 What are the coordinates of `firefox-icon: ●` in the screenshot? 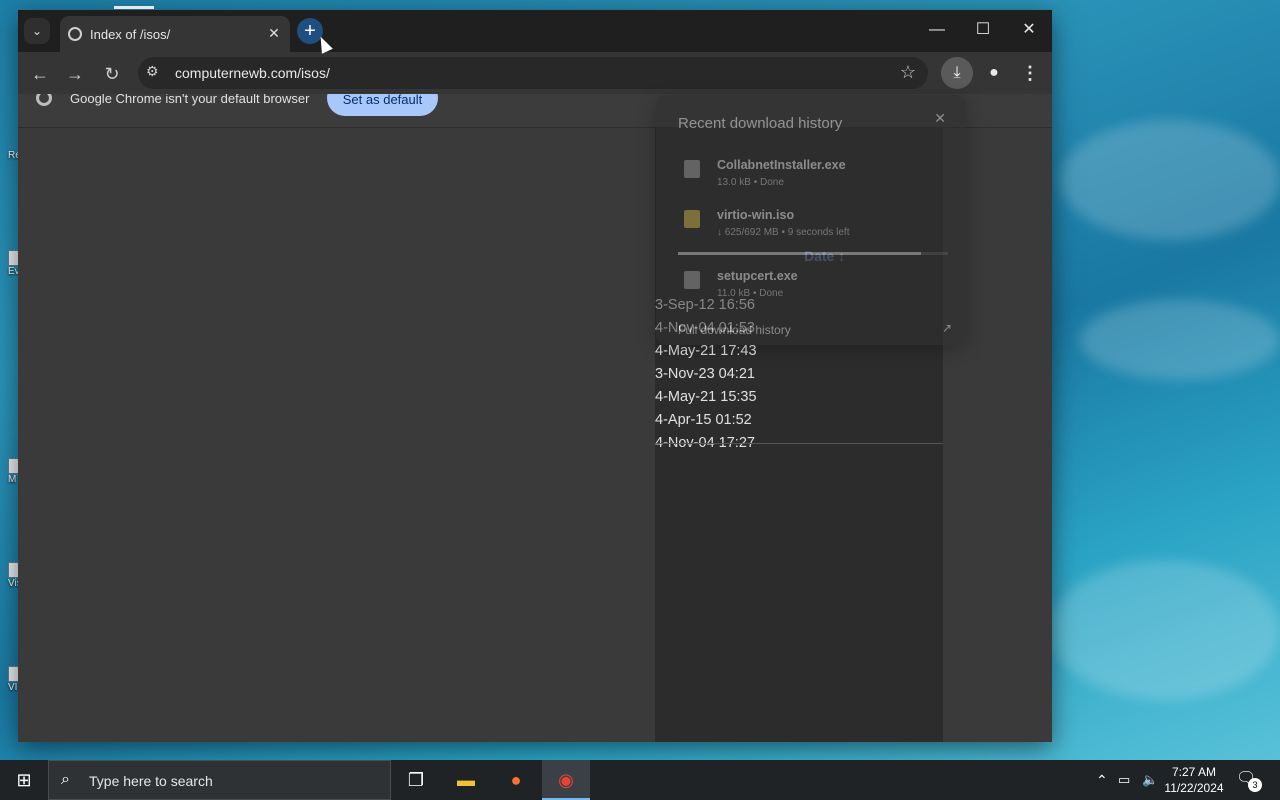 It's located at (516, 780).